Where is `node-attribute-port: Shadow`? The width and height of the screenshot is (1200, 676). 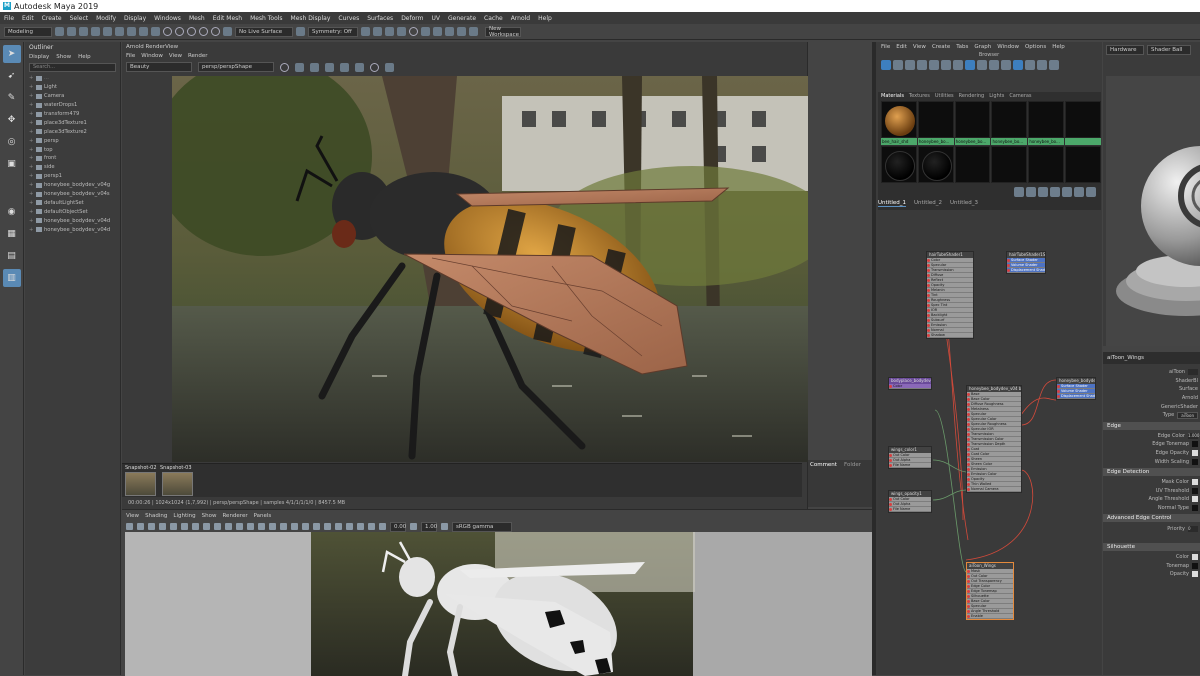 node-attribute-port: Shadow is located at coordinates (950, 335).